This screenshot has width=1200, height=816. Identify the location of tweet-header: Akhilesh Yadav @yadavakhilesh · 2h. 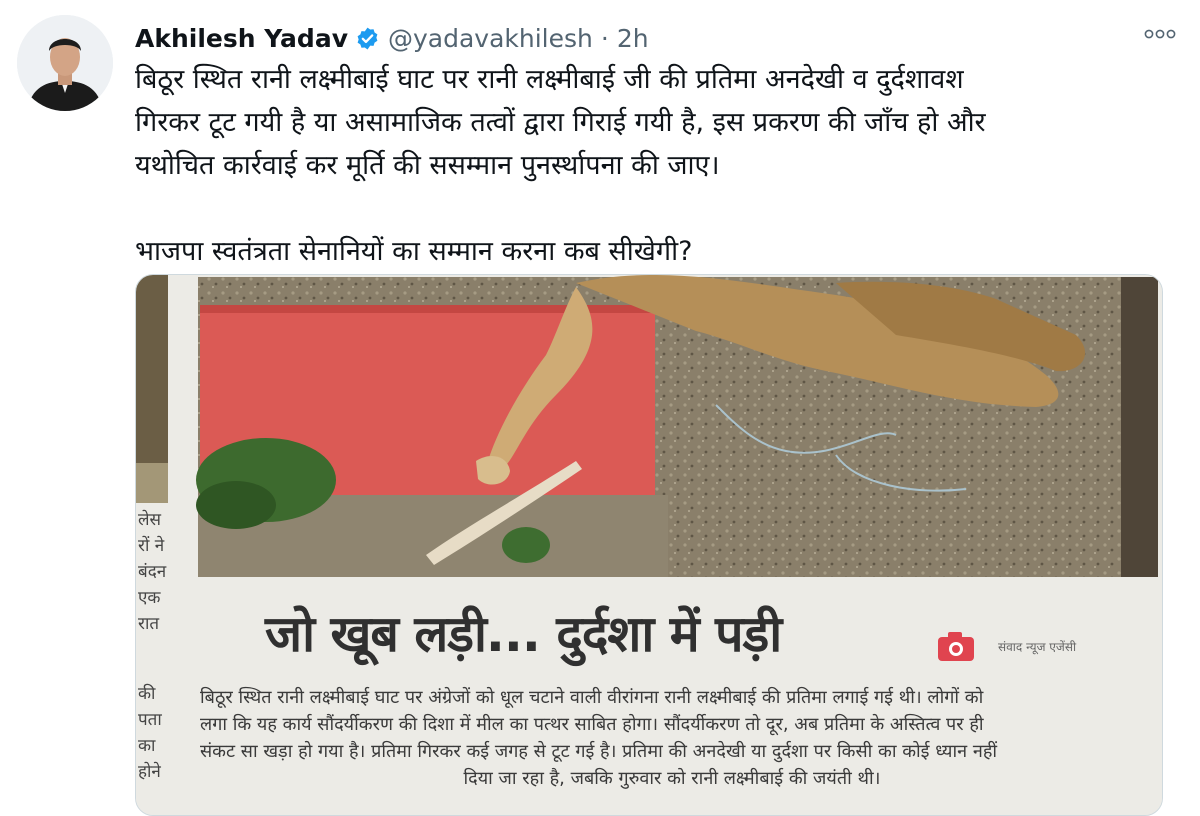
(392, 38).